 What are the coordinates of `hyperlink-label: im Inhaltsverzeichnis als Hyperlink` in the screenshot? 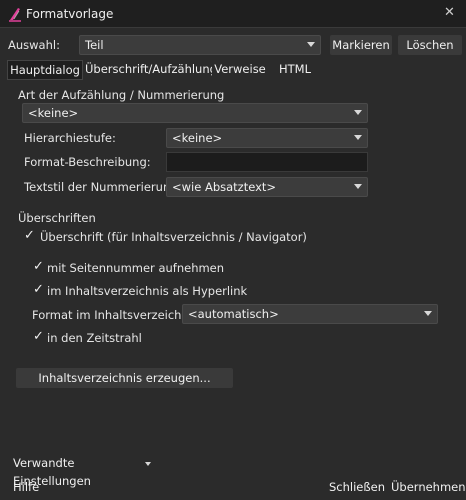 It's located at (147, 291).